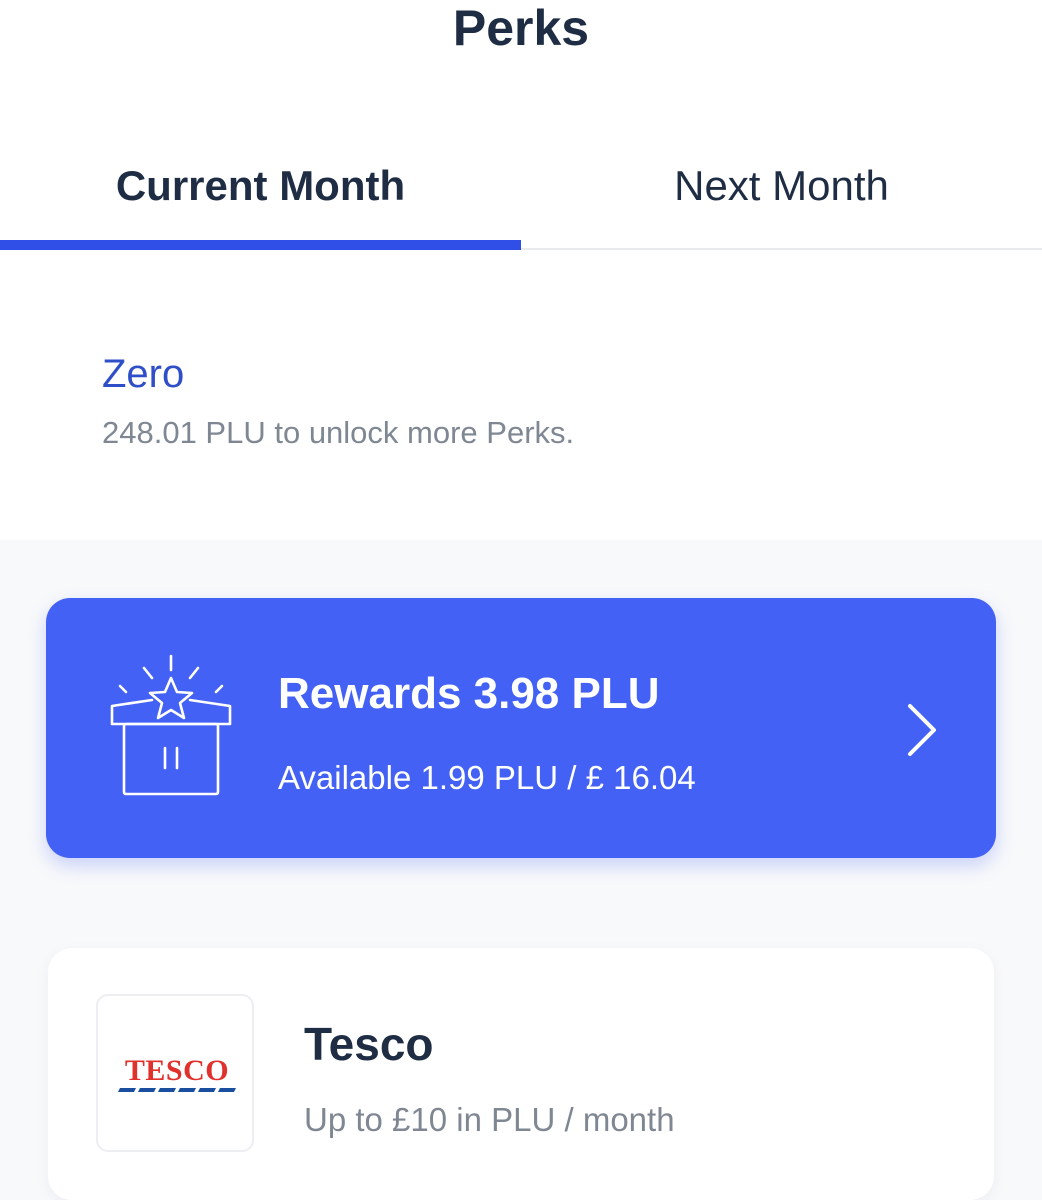 The image size is (1042, 1200). I want to click on perk-description: Up to £10 in PLU / month, so click(489, 1119).